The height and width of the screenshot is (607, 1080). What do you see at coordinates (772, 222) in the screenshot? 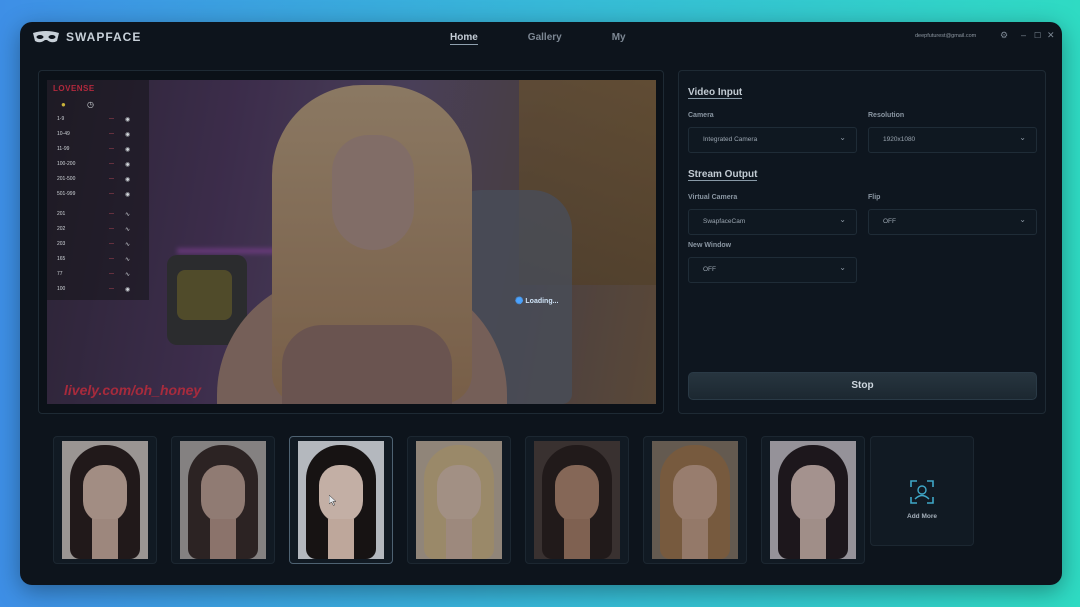
I see `virtual-camera-select: SwapfaceCam ⌄` at bounding box center [772, 222].